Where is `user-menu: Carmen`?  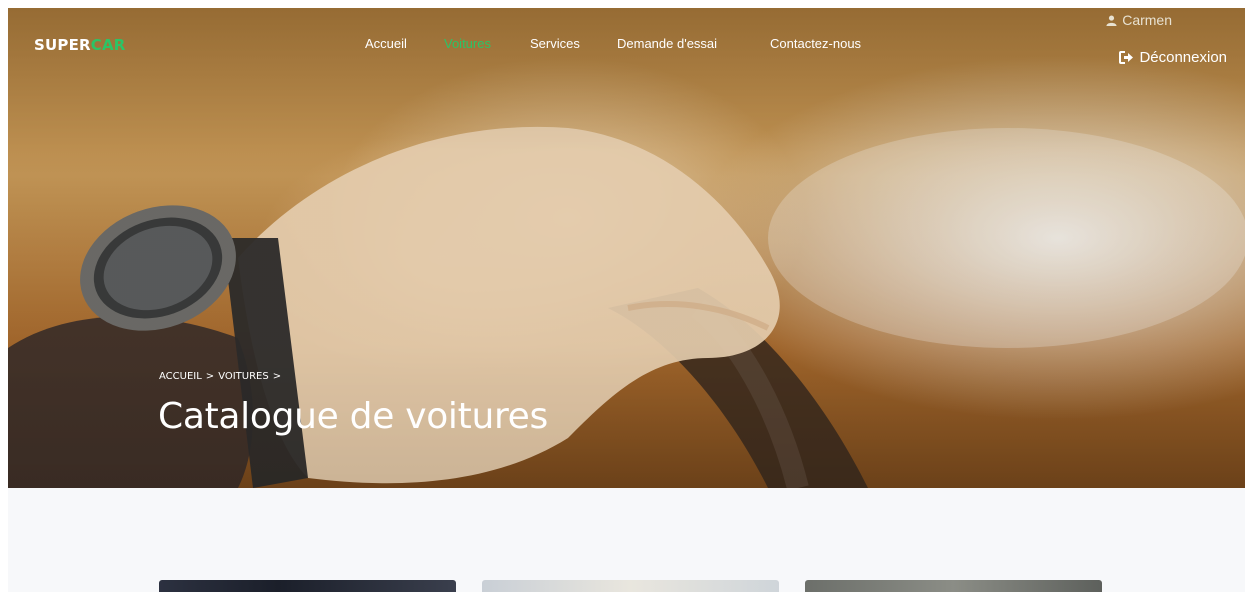
user-menu: Carmen is located at coordinates (1139, 20).